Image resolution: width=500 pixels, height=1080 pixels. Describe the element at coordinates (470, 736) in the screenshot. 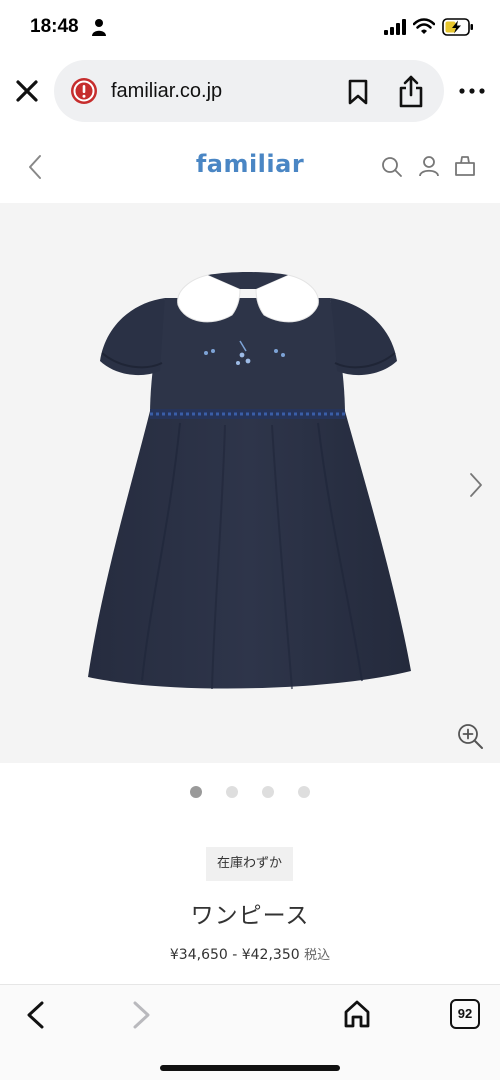

I see `zoom-in-icon` at that location.